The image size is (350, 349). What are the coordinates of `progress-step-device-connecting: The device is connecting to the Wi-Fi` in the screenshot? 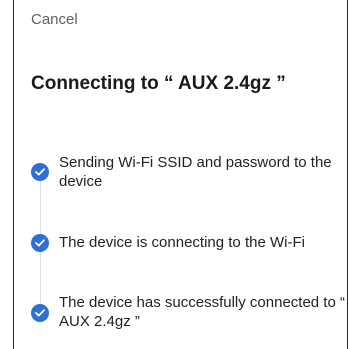 It's located at (190, 242).